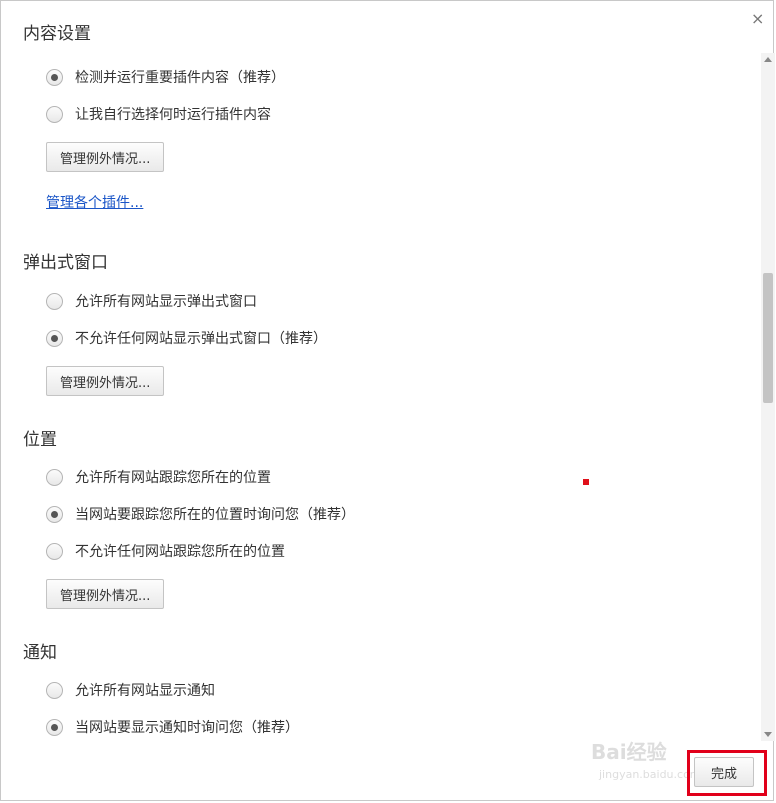 The width and height of the screenshot is (776, 803). Describe the element at coordinates (180, 78) in the screenshot. I see `radio-label: 检测并运行重要插件内容（推荐）` at that location.